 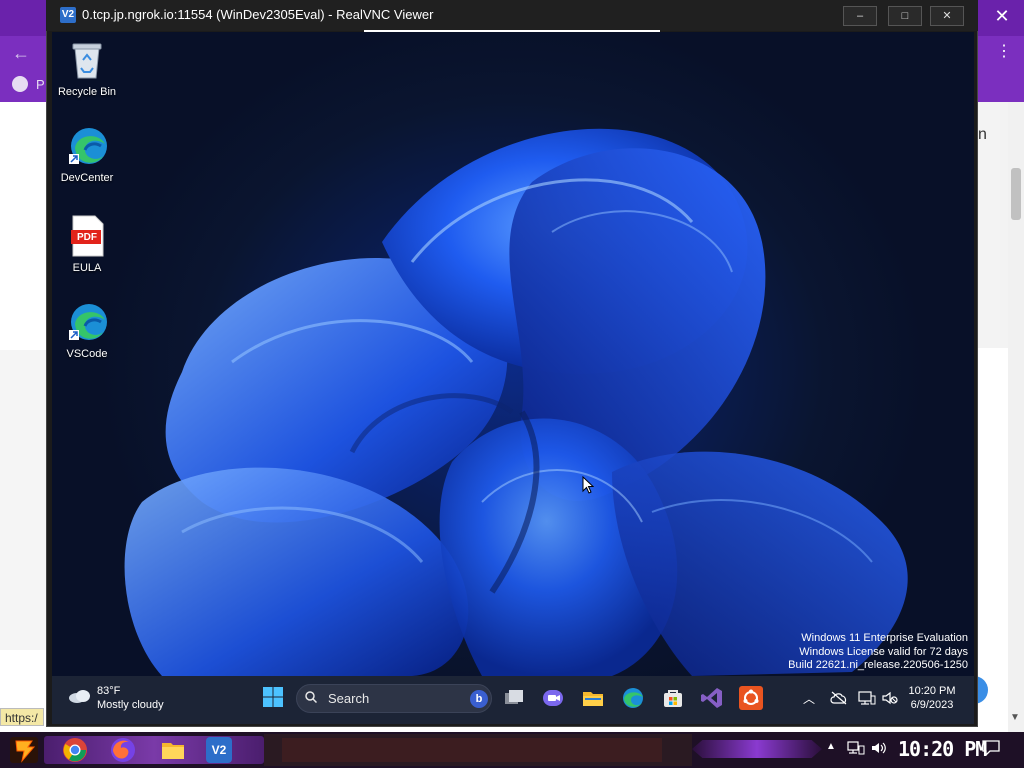 I want to click on desktop-icon-label: VSCode, so click(x=87, y=354).